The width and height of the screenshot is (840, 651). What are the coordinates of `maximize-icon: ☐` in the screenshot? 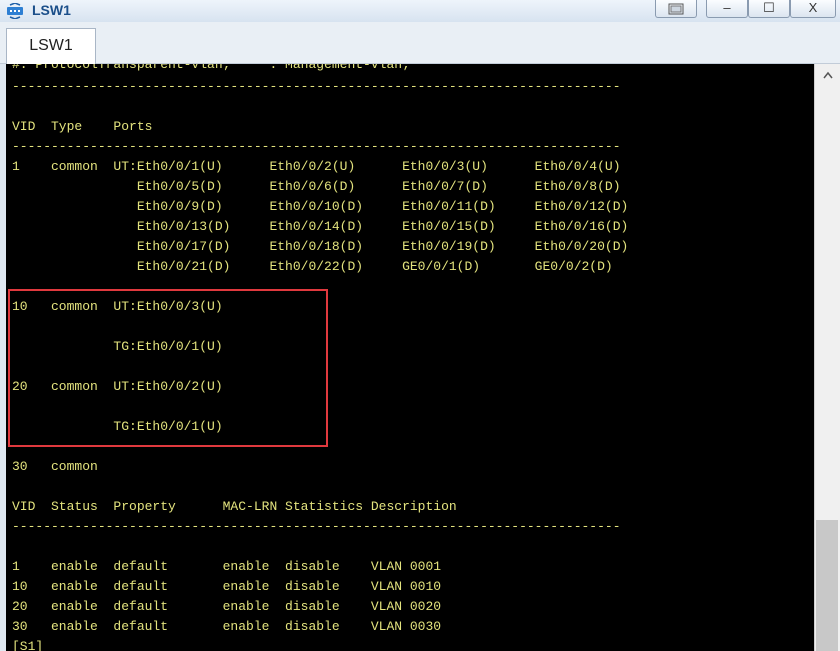 It's located at (769, 7).